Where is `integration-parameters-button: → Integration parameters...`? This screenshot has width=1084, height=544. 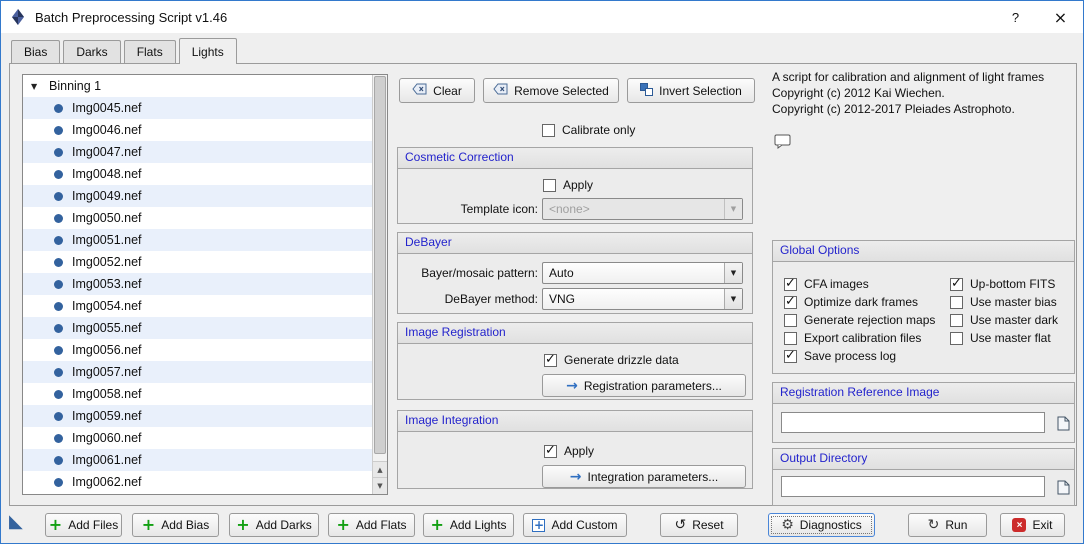 integration-parameters-button: → Integration parameters... is located at coordinates (644, 476).